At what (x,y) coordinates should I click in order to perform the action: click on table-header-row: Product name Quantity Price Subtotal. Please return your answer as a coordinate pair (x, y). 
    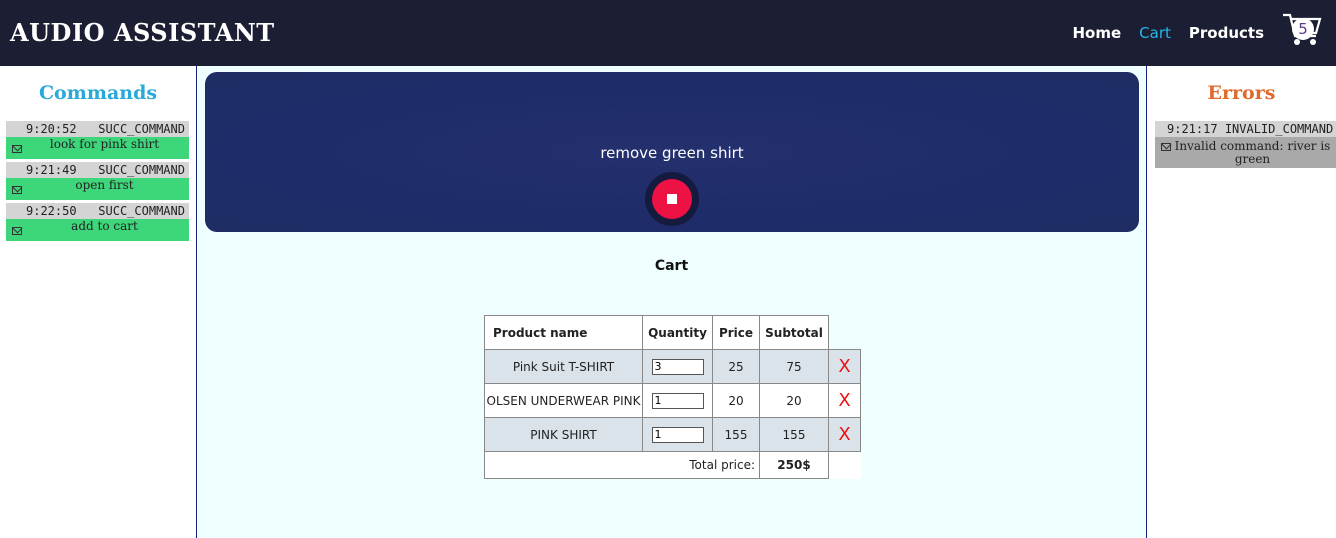
    Looking at the image, I should click on (672, 332).